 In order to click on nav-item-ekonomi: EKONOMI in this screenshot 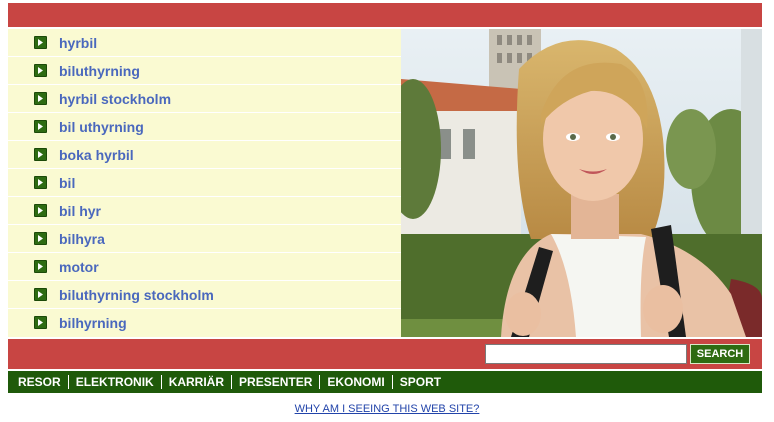, I will do `click(355, 382)`.